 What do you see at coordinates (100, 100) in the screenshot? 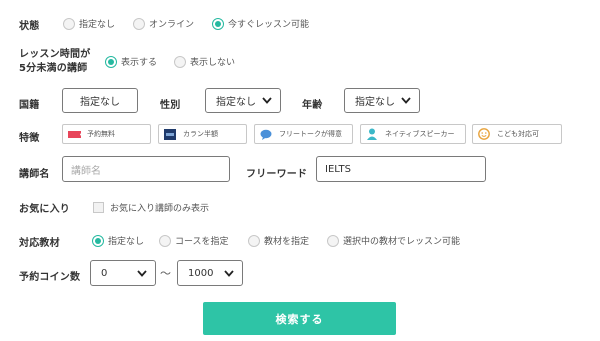
I see `nationality-select: 指定なし` at bounding box center [100, 100].